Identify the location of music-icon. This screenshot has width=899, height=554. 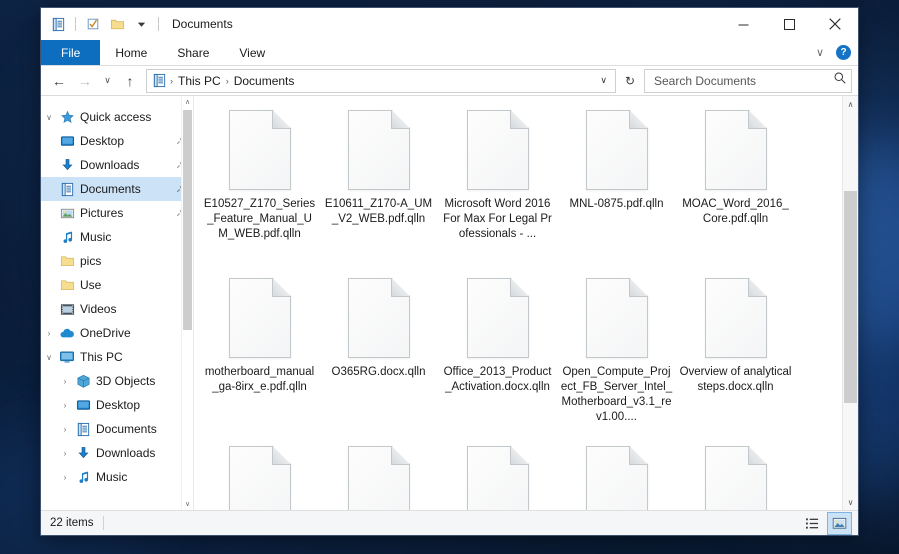
(67, 237).